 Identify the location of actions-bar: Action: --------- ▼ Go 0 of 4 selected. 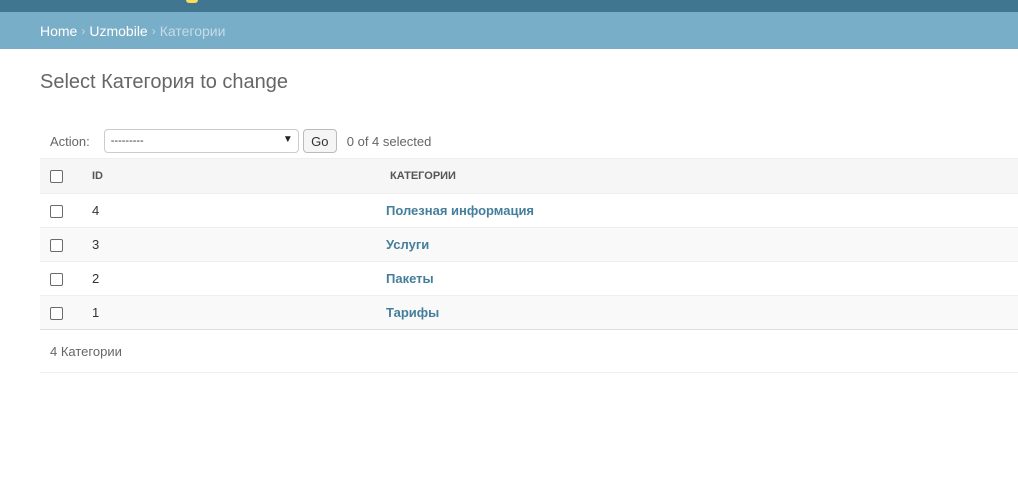
(529, 141).